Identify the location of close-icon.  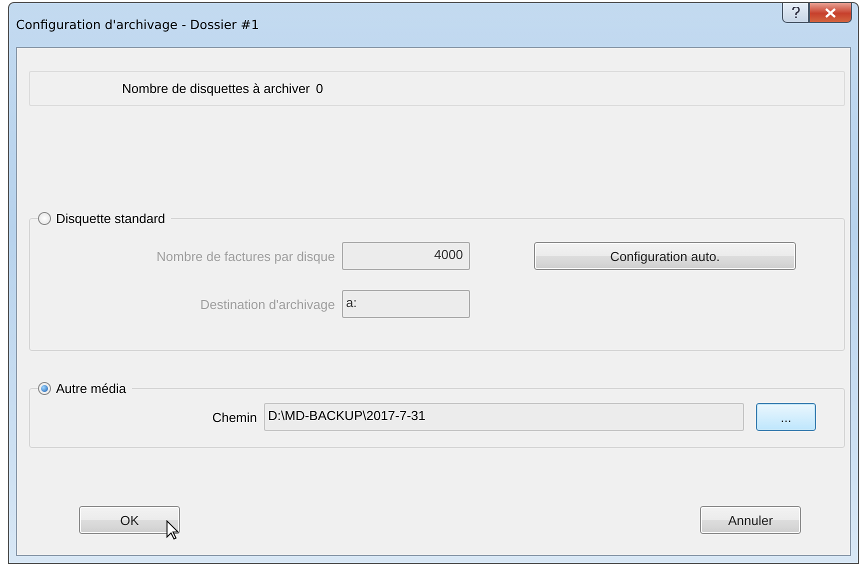
(830, 13).